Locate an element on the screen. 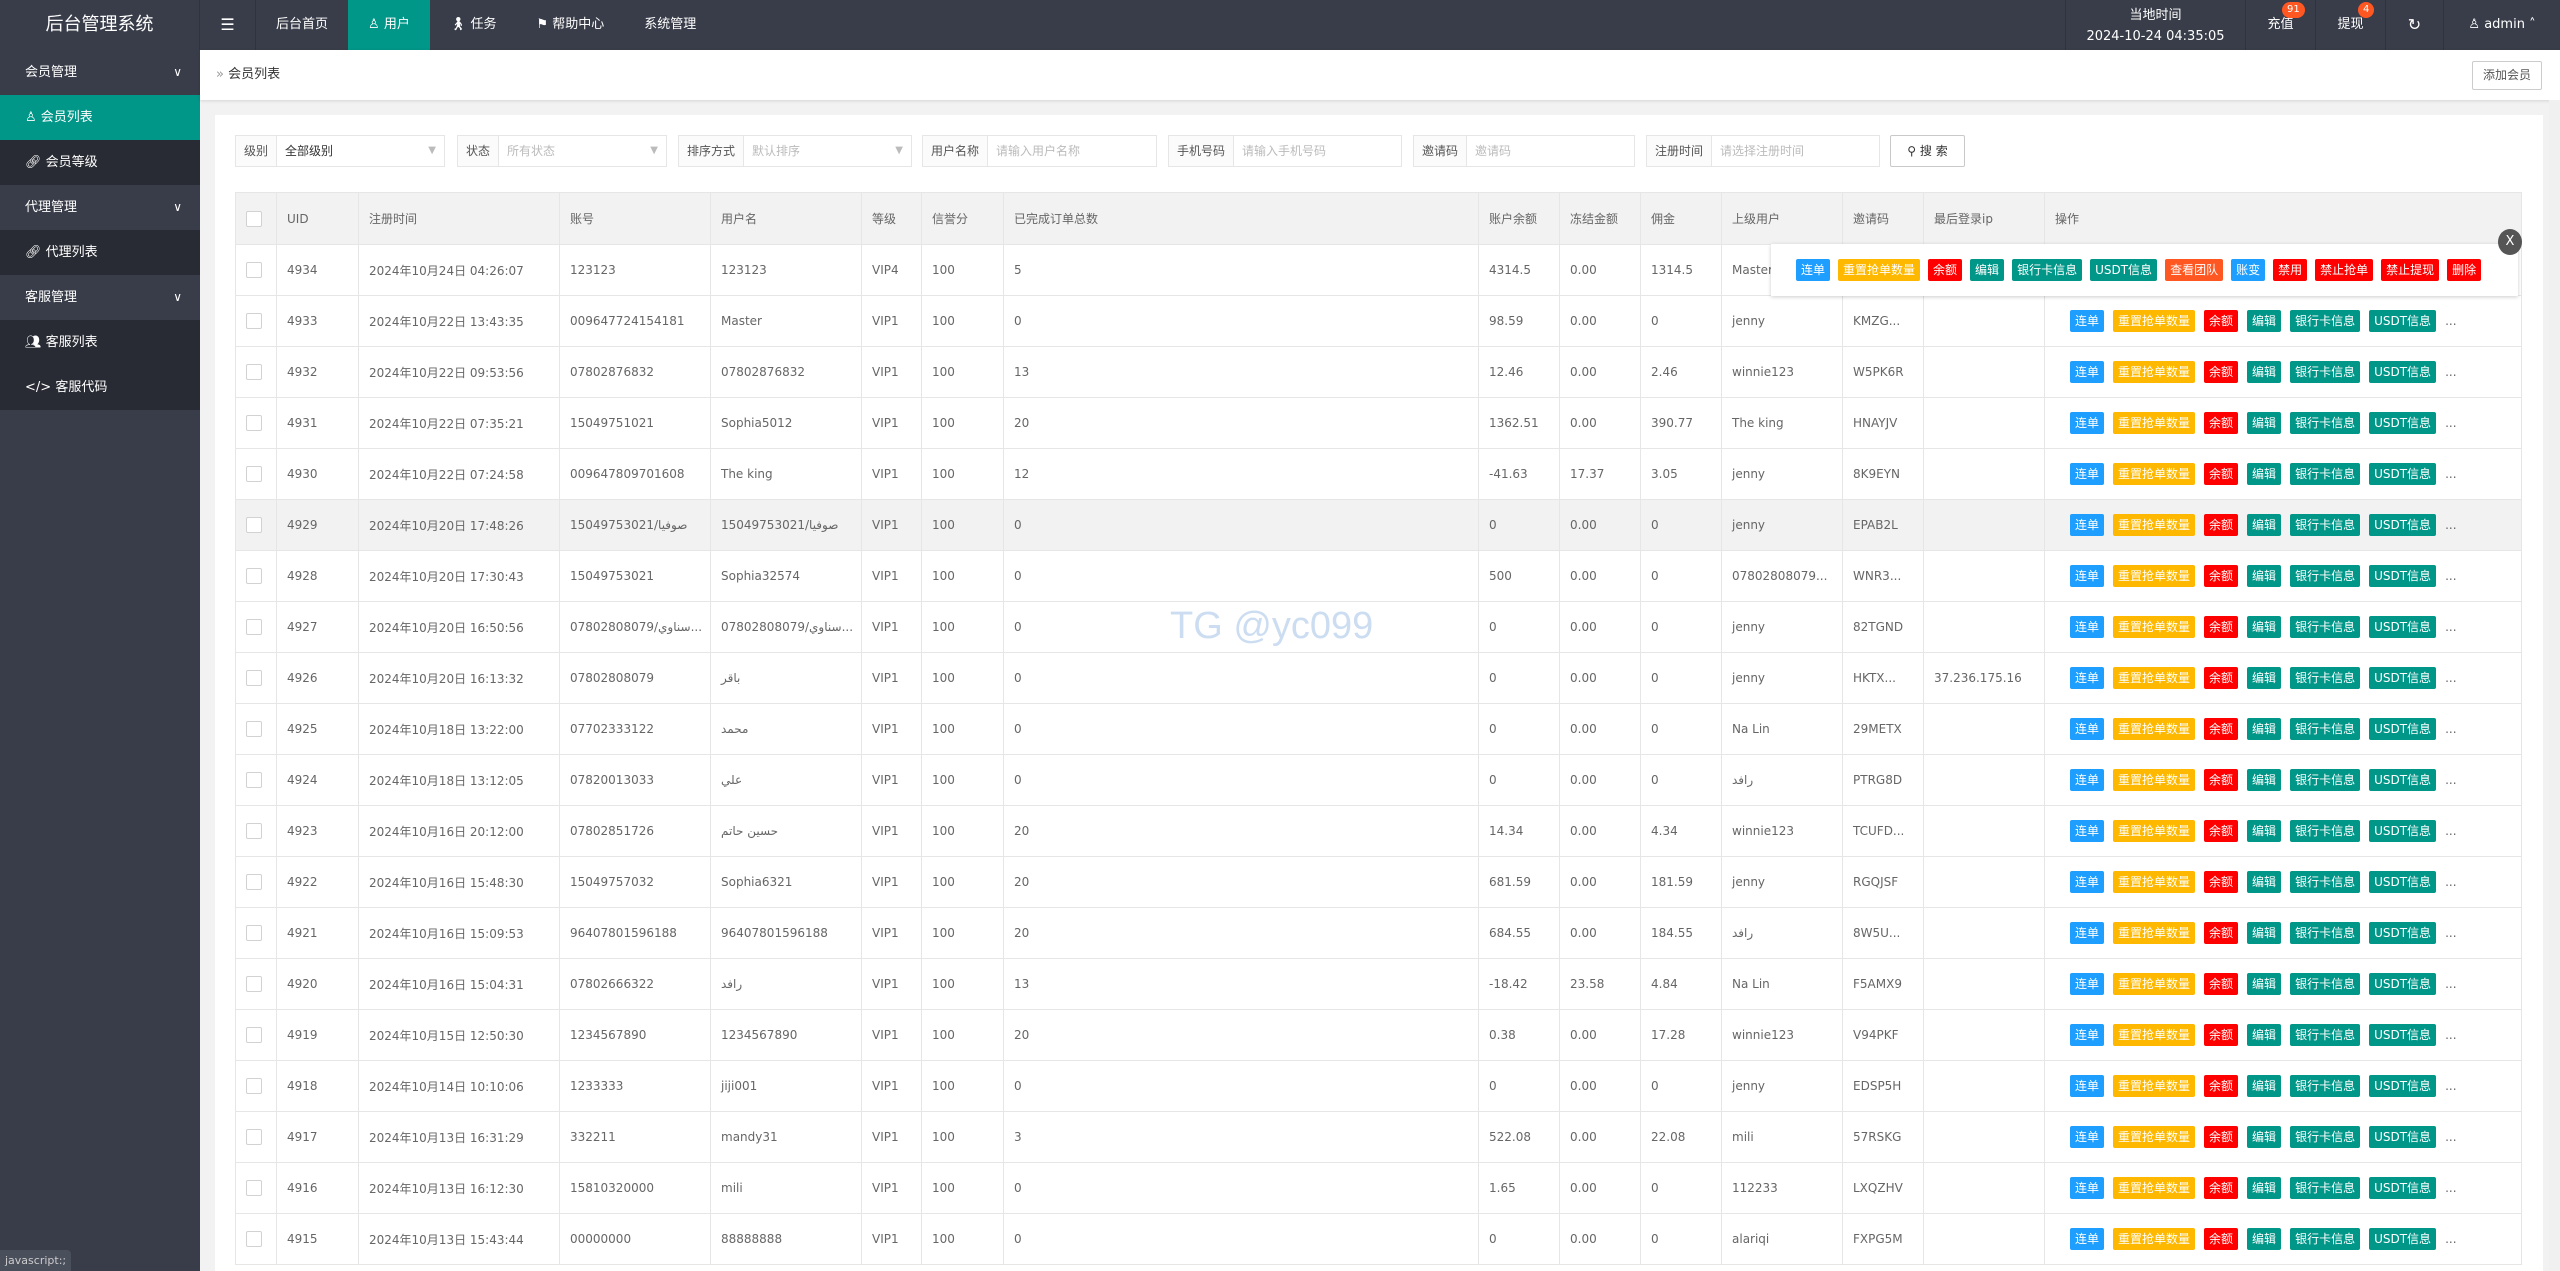 This screenshot has height=1271, width=2560. phone-input: 手机号码 请输入手机号码 is located at coordinates (1285, 151).